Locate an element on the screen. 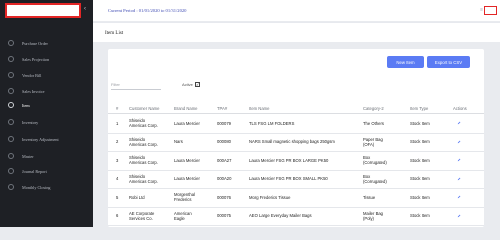 Image resolution: width=500 pixels, height=240 pixels. logo-placeholder is located at coordinates (43, 10).